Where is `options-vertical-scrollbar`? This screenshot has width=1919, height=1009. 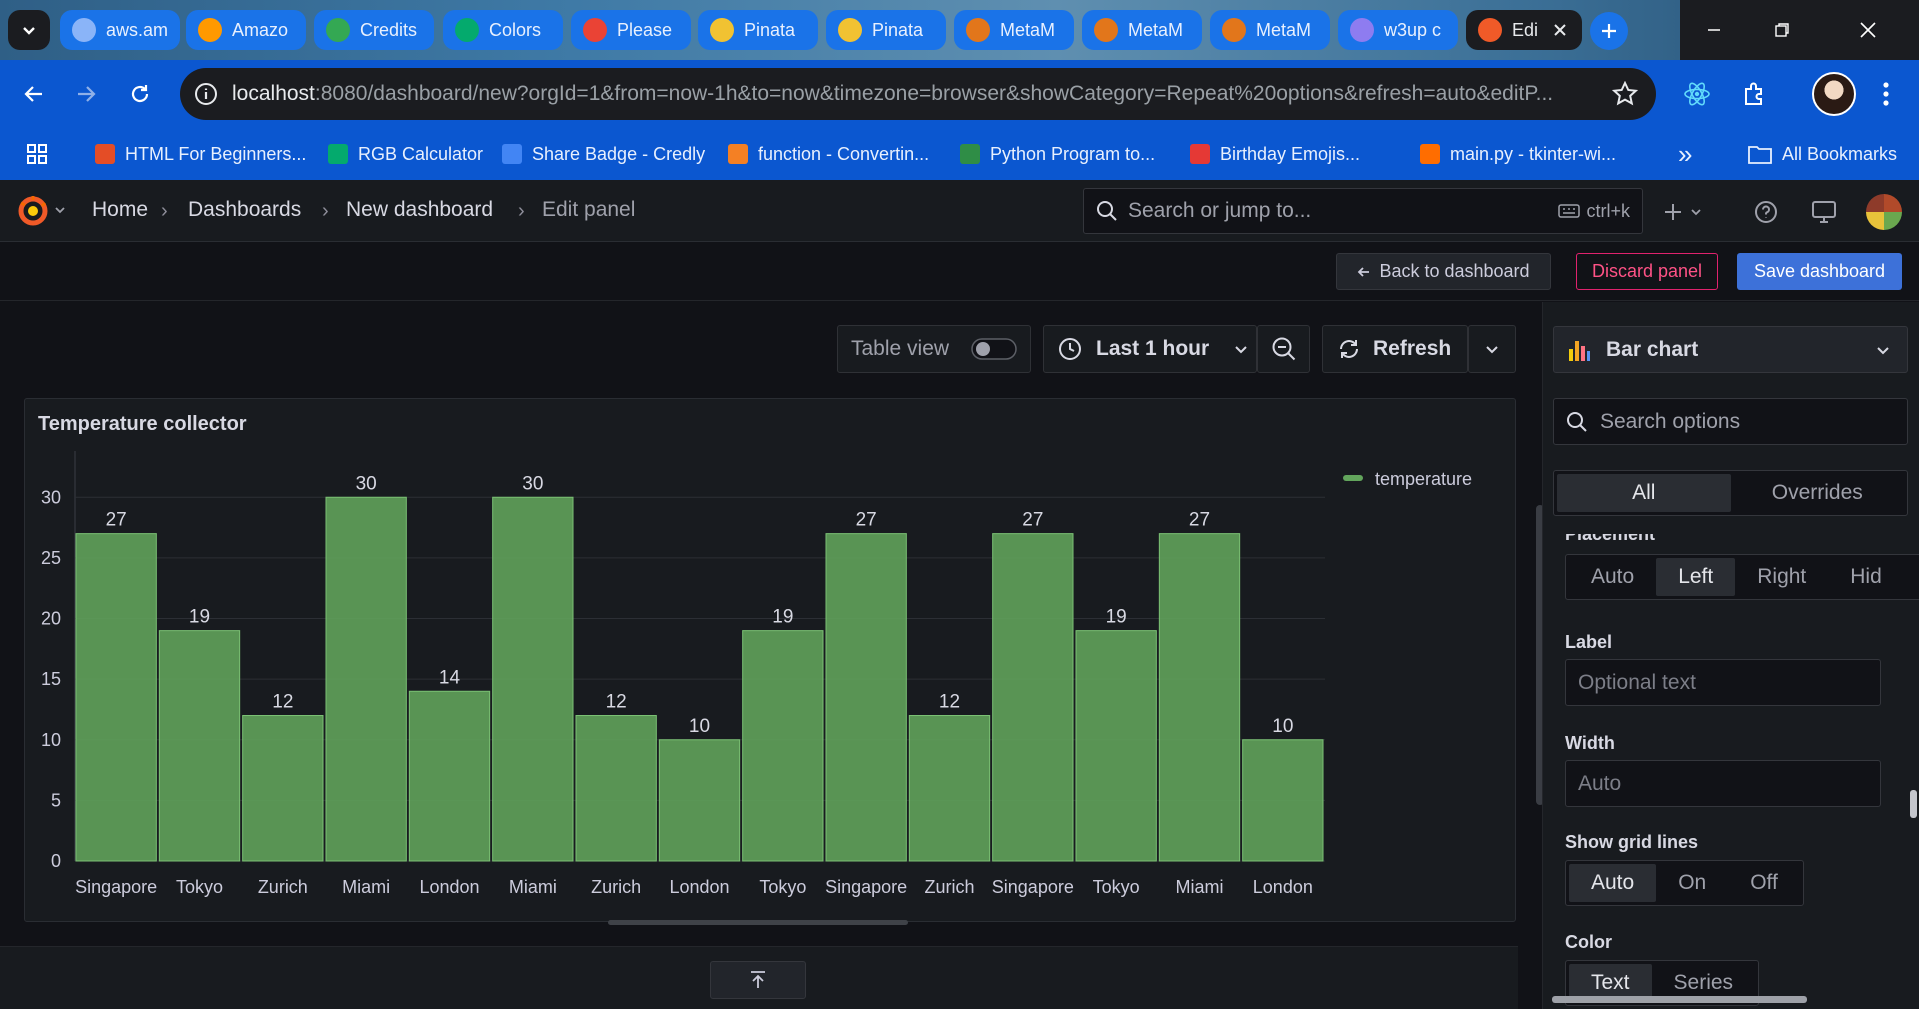 options-vertical-scrollbar is located at coordinates (1913, 804).